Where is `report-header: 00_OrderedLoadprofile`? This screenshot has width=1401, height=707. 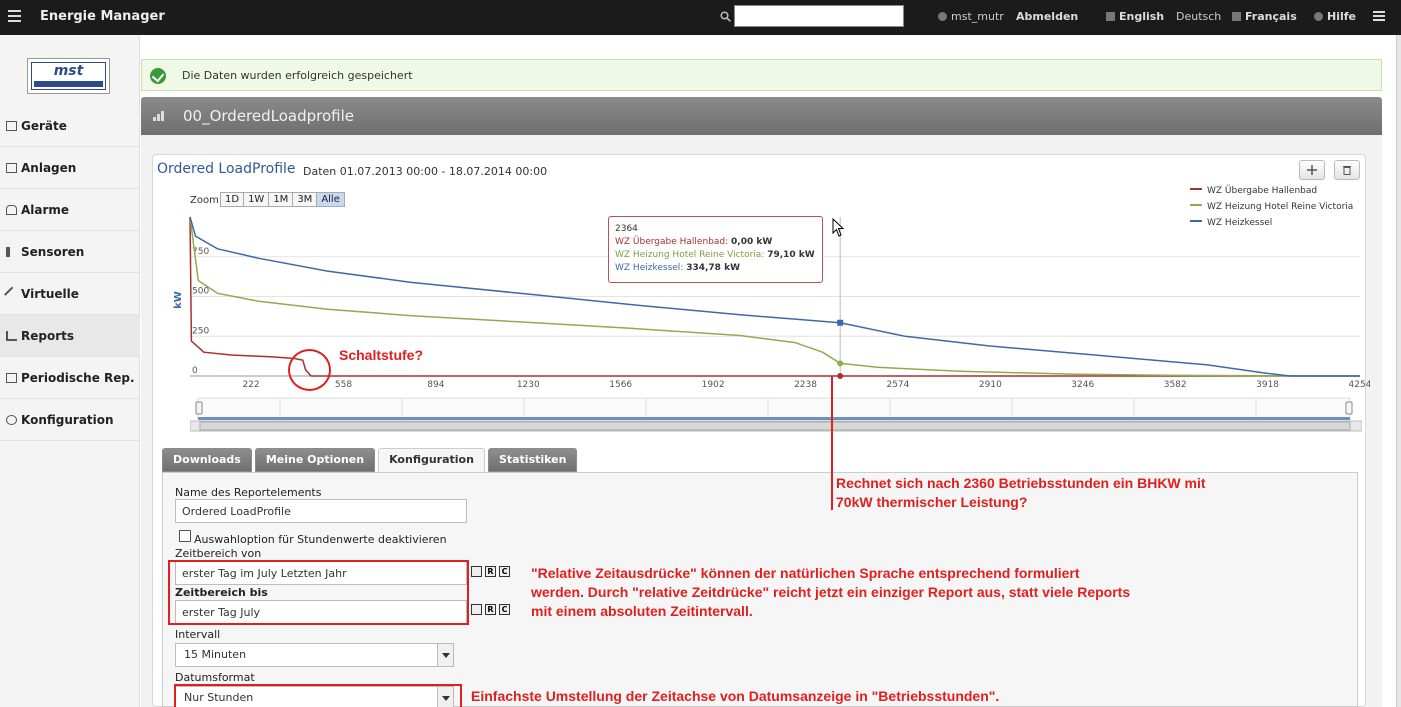
report-header: 00_OrderedLoadprofile is located at coordinates (761, 116).